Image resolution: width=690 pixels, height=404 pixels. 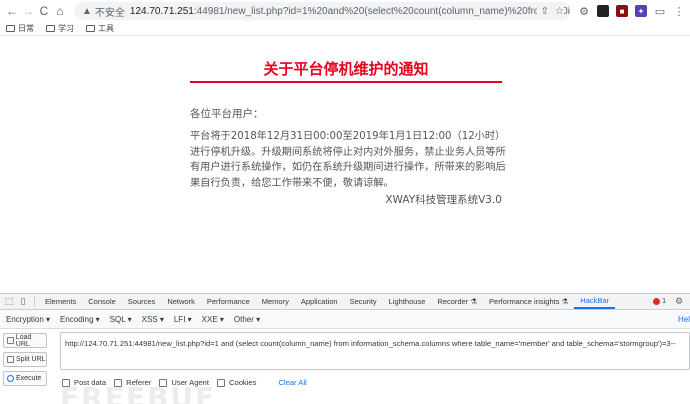 What do you see at coordinates (31, 359) in the screenshot?
I see `split-url-label: Split URL` at bounding box center [31, 359].